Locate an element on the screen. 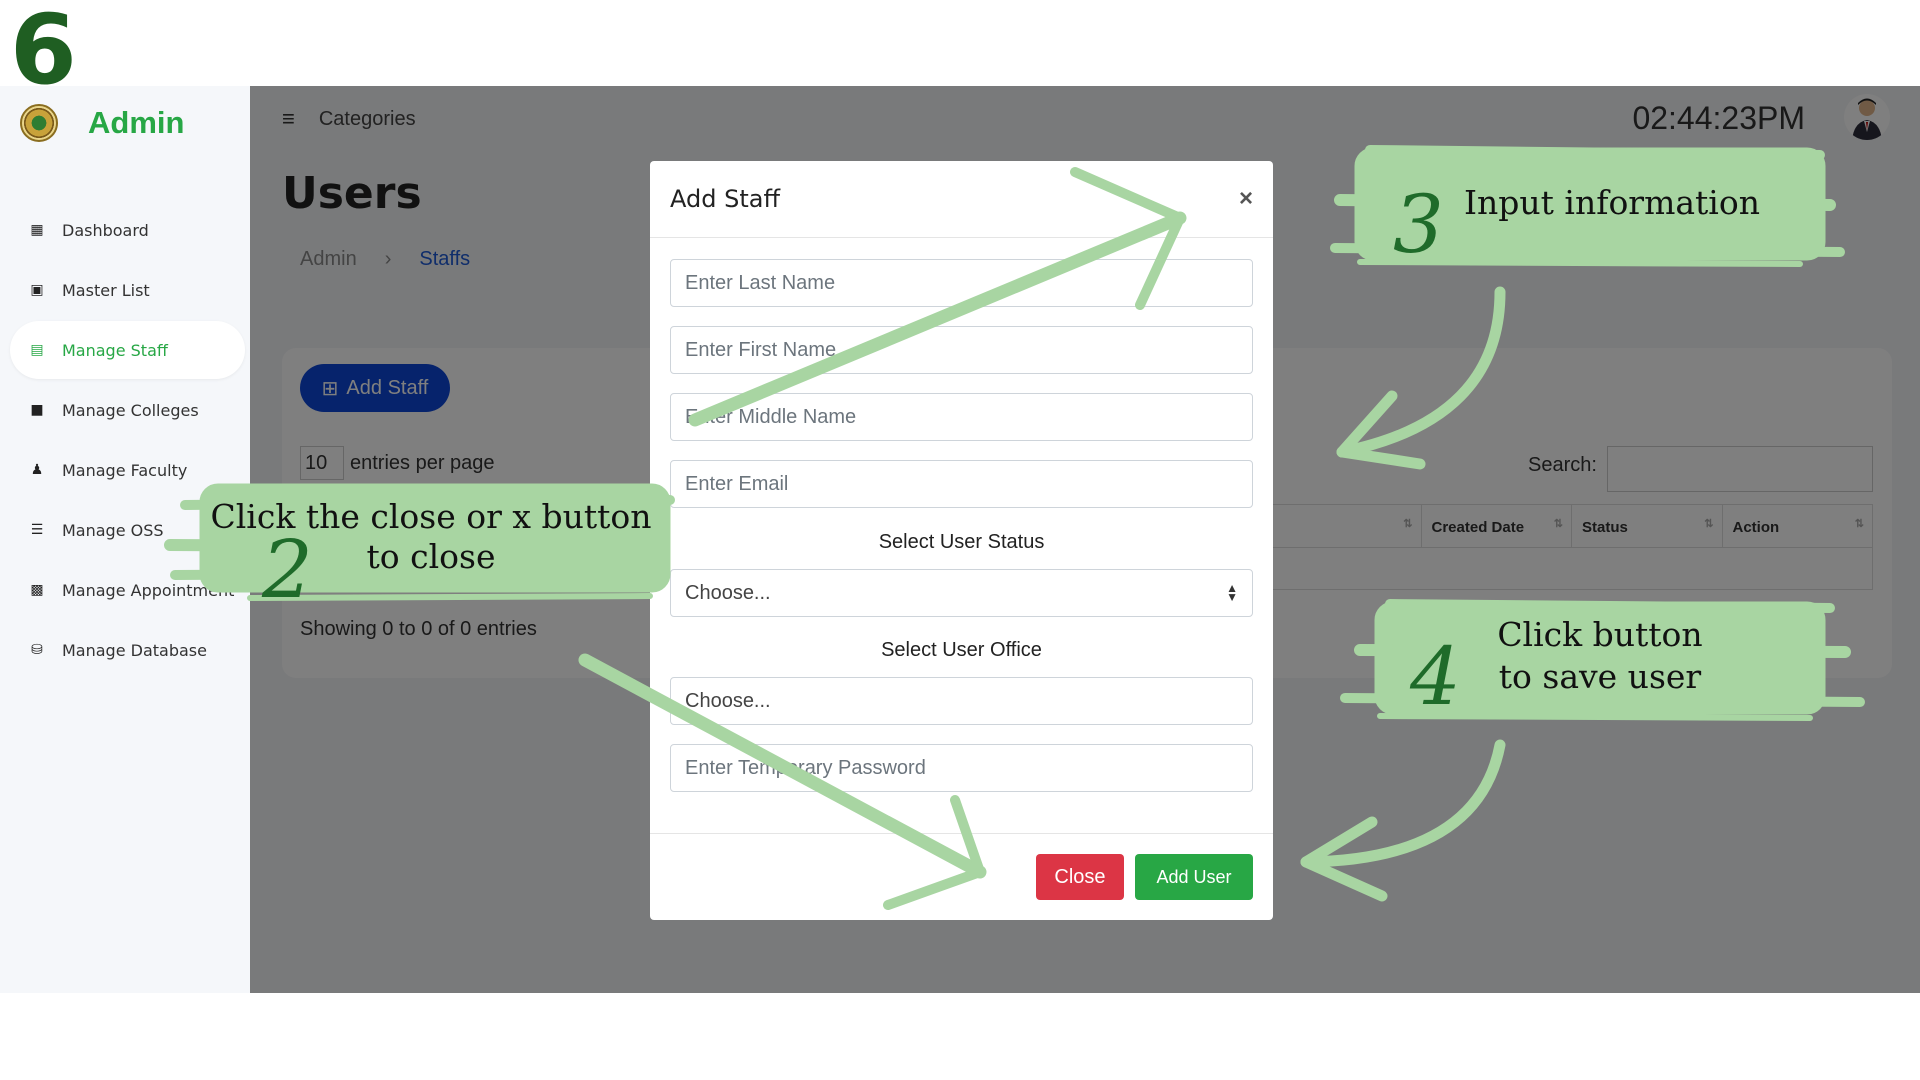 The image size is (1920, 1080). annotation-3-text: Input information is located at coordinates (1612, 202).